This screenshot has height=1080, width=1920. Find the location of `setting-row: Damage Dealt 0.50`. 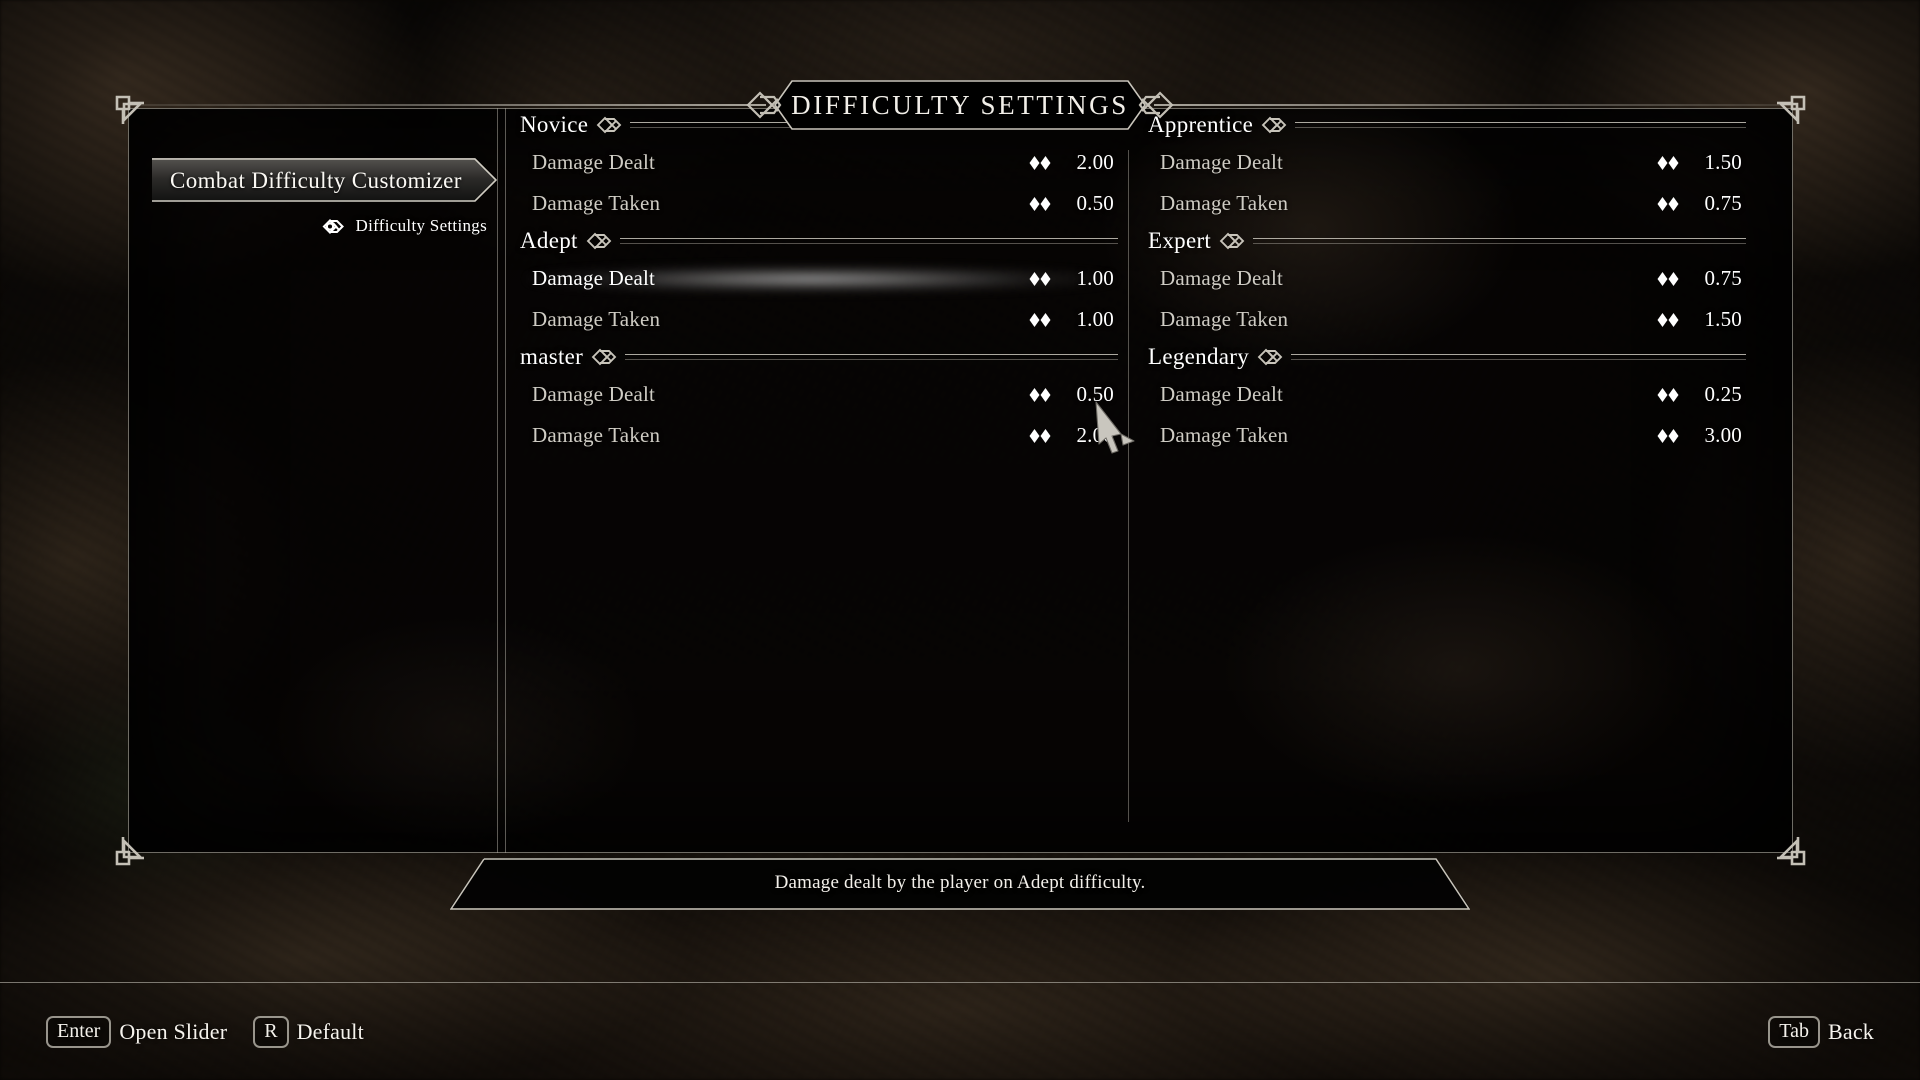

setting-row: Damage Dealt 0.50 is located at coordinates (820, 394).